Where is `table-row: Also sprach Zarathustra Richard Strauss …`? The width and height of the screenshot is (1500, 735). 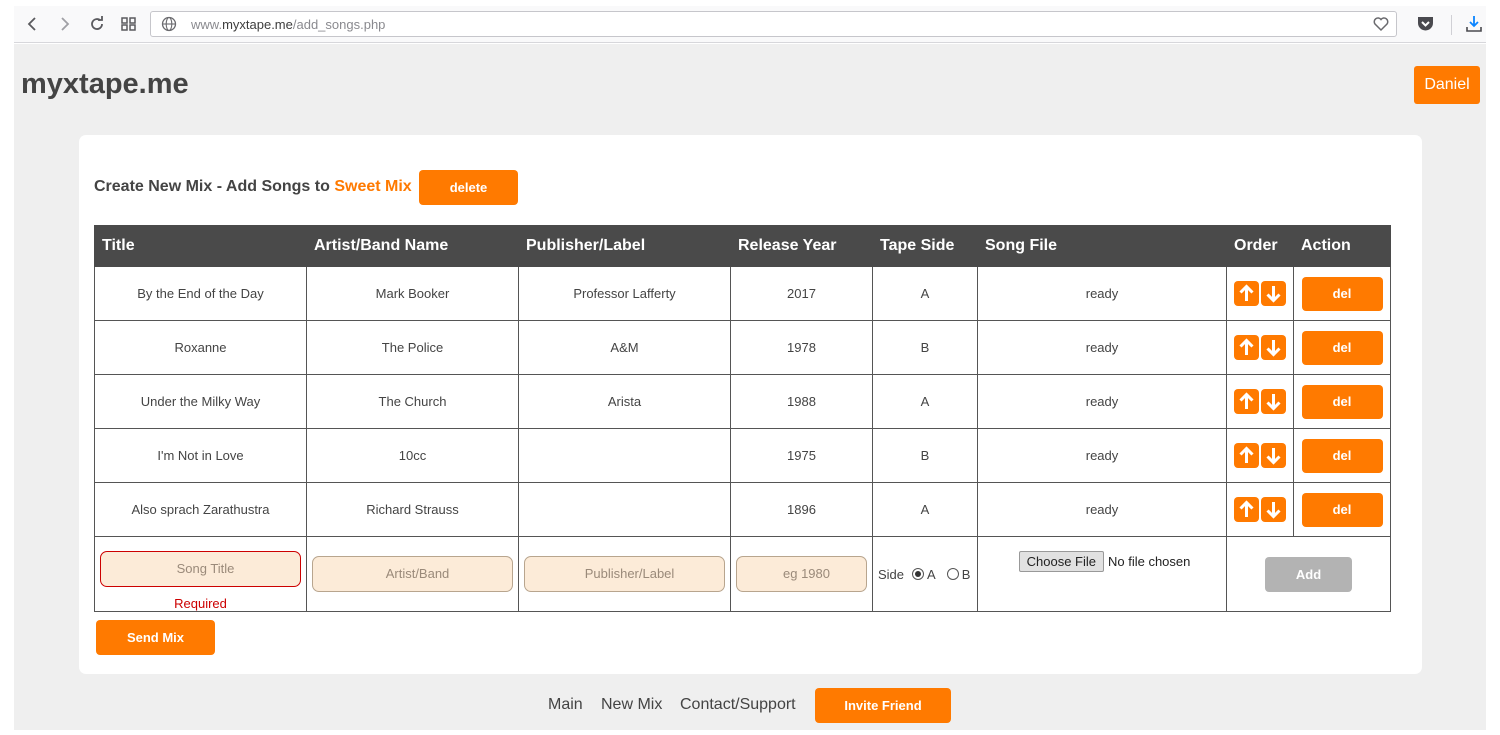 table-row: Also sprach Zarathustra Richard Strauss … is located at coordinates (742, 509).